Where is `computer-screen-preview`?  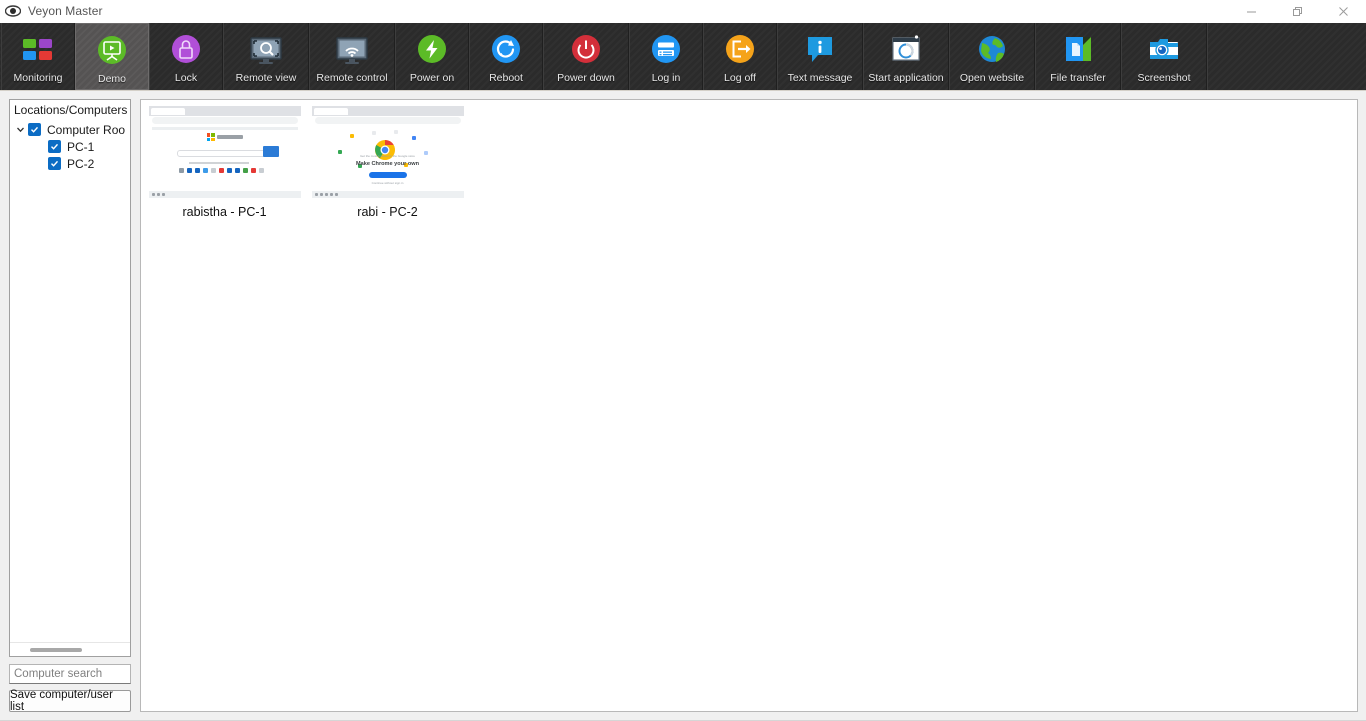 computer-screen-preview is located at coordinates (224, 152).